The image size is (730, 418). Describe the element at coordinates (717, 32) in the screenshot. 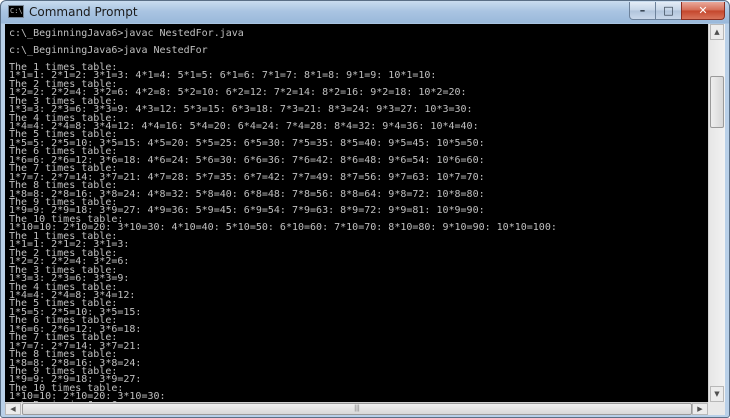

I see `scroll-up-arrow-icon: ▲` at that location.